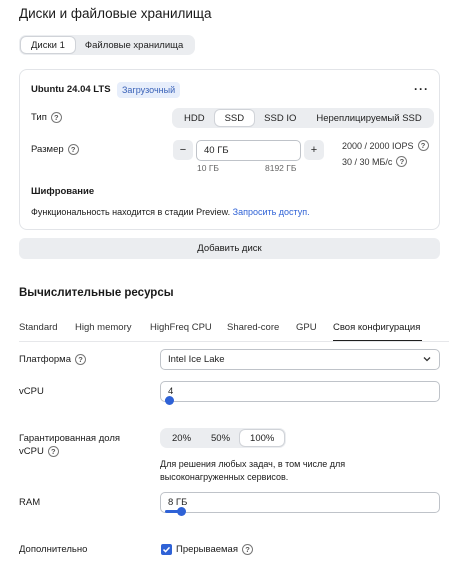 The image size is (474, 571). What do you see at coordinates (47, 149) in the screenshot?
I see `disk-size-label-text: Размер` at bounding box center [47, 149].